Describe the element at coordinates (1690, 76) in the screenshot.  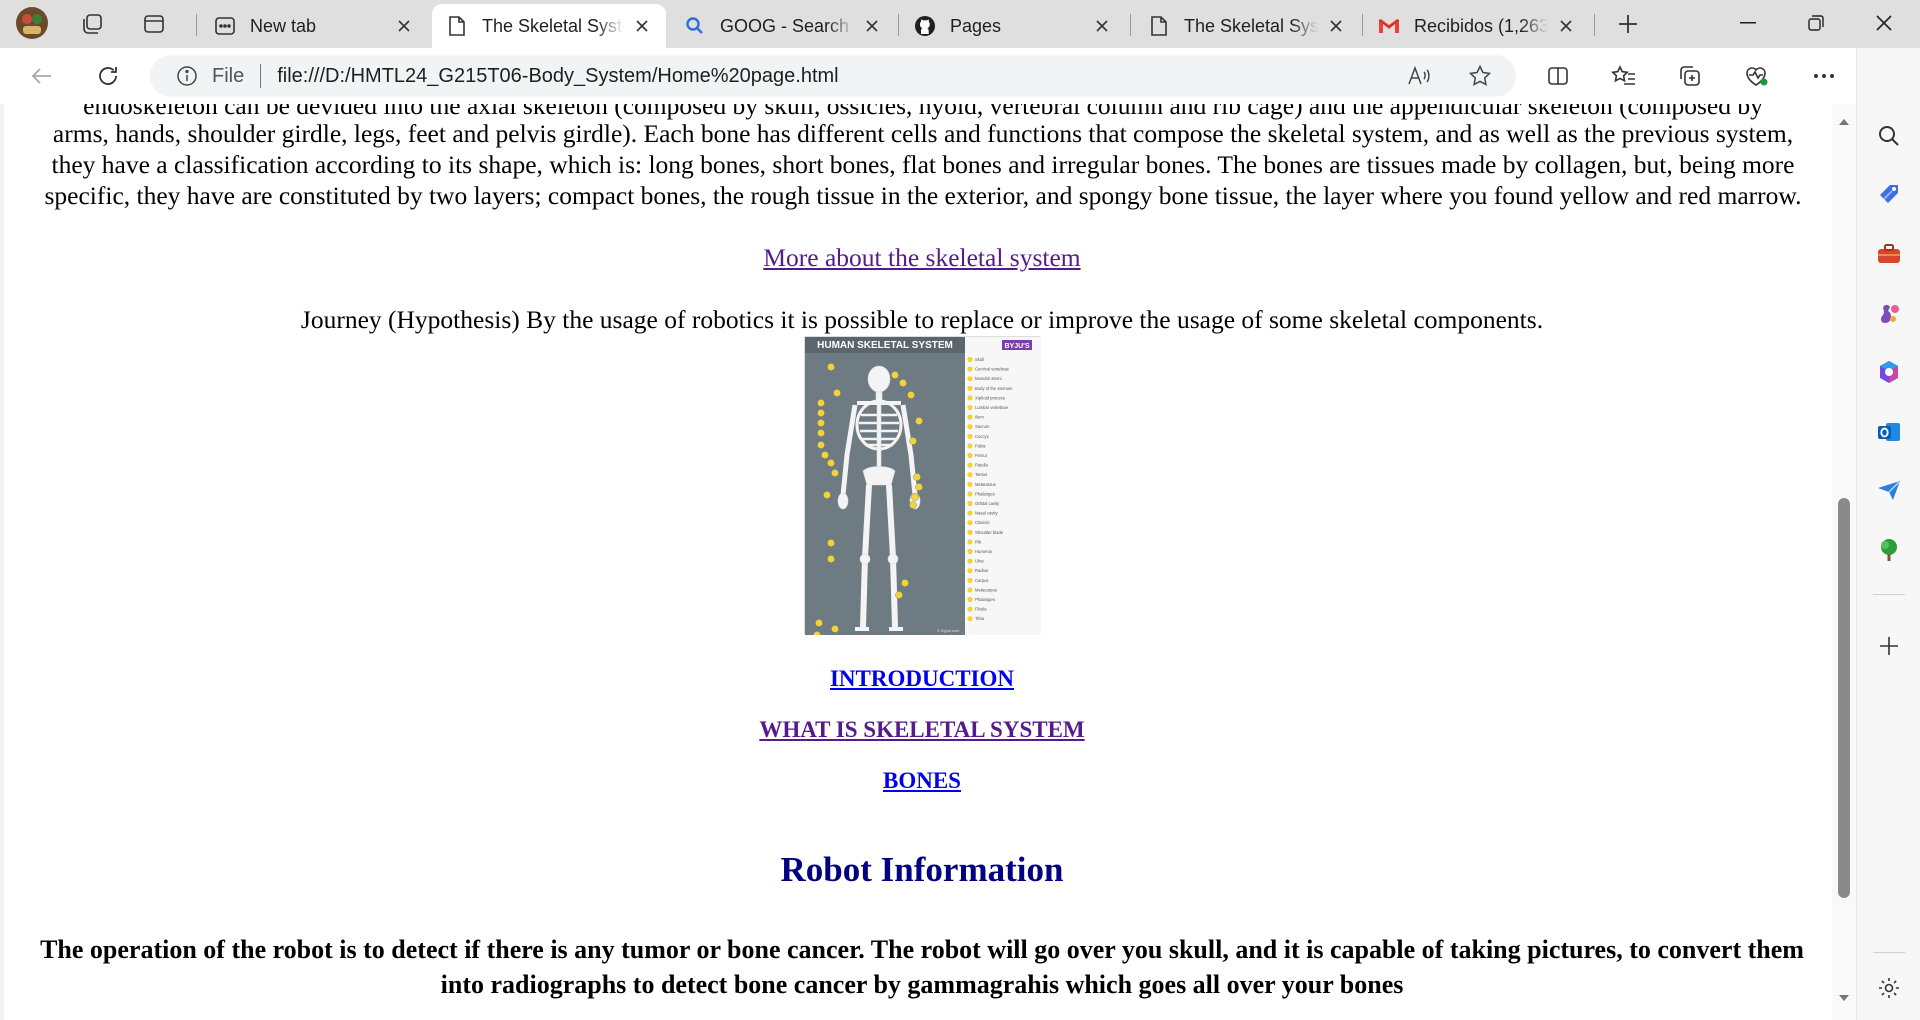
I see `collections-icon` at that location.